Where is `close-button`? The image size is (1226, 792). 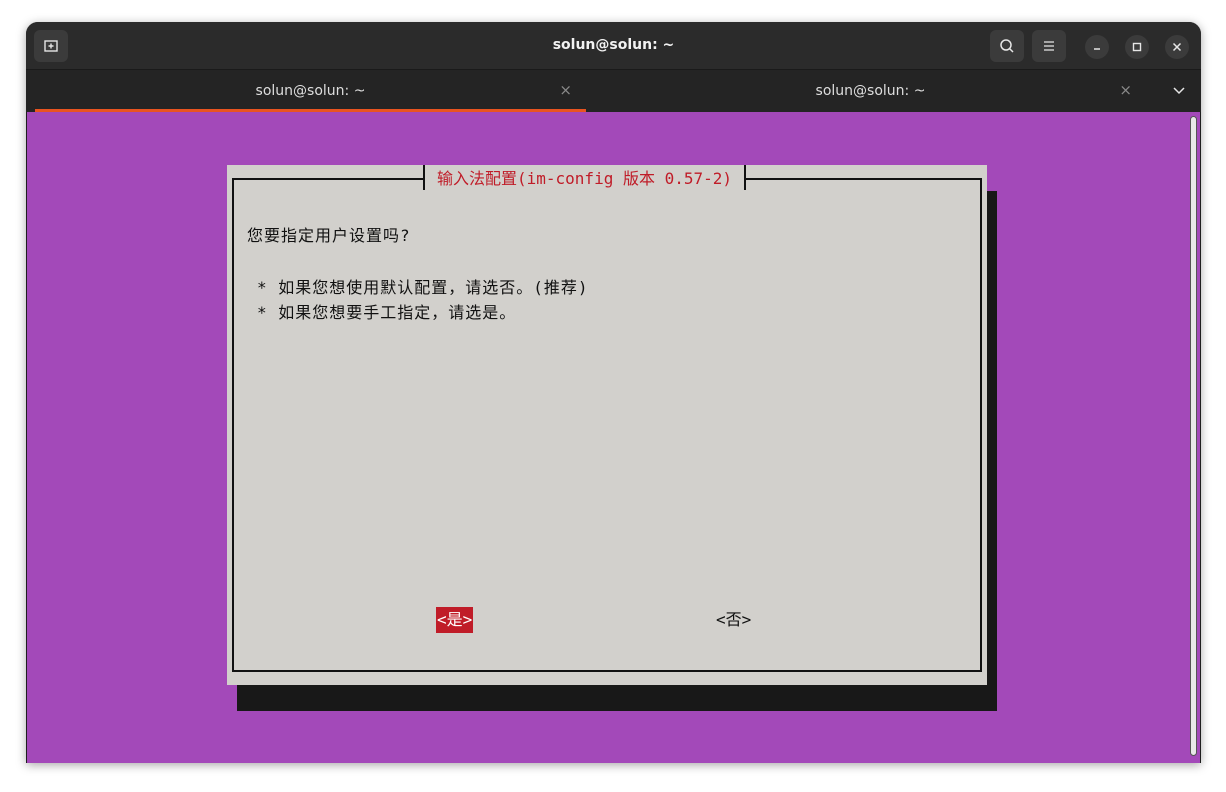
close-button is located at coordinates (1177, 47).